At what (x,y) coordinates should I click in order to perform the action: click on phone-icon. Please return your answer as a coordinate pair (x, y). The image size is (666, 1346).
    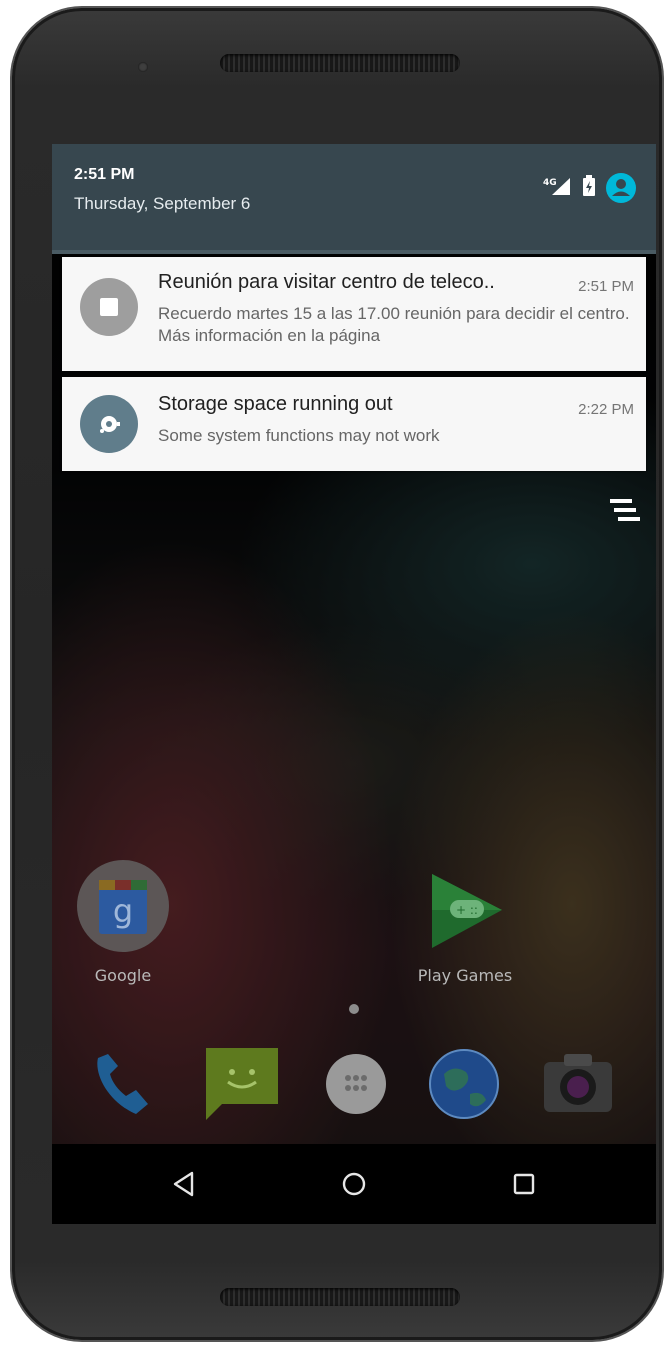
    Looking at the image, I should click on (124, 1084).